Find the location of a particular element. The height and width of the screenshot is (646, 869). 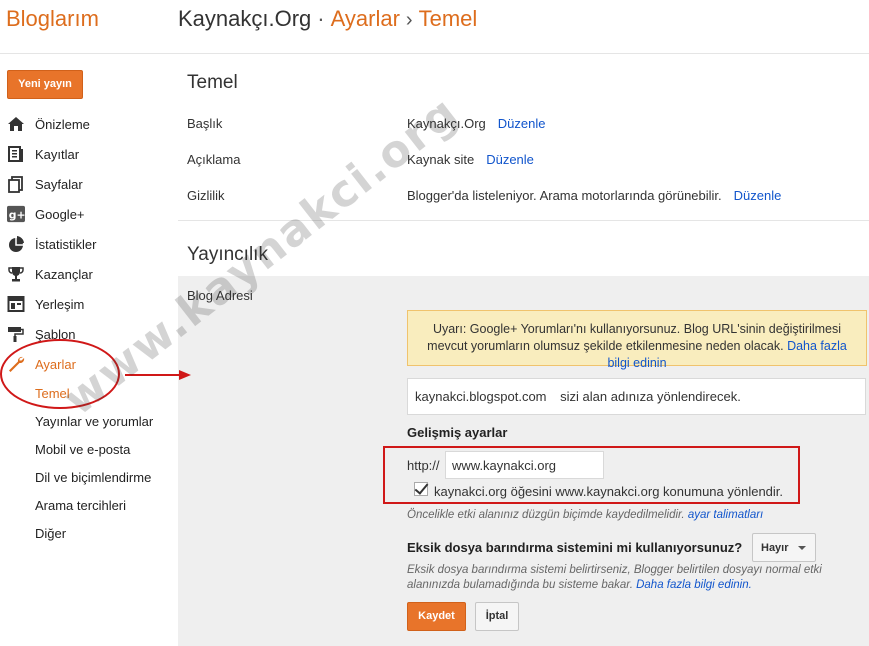

sidebar-item-label: Yerleşim is located at coordinates (60, 304).